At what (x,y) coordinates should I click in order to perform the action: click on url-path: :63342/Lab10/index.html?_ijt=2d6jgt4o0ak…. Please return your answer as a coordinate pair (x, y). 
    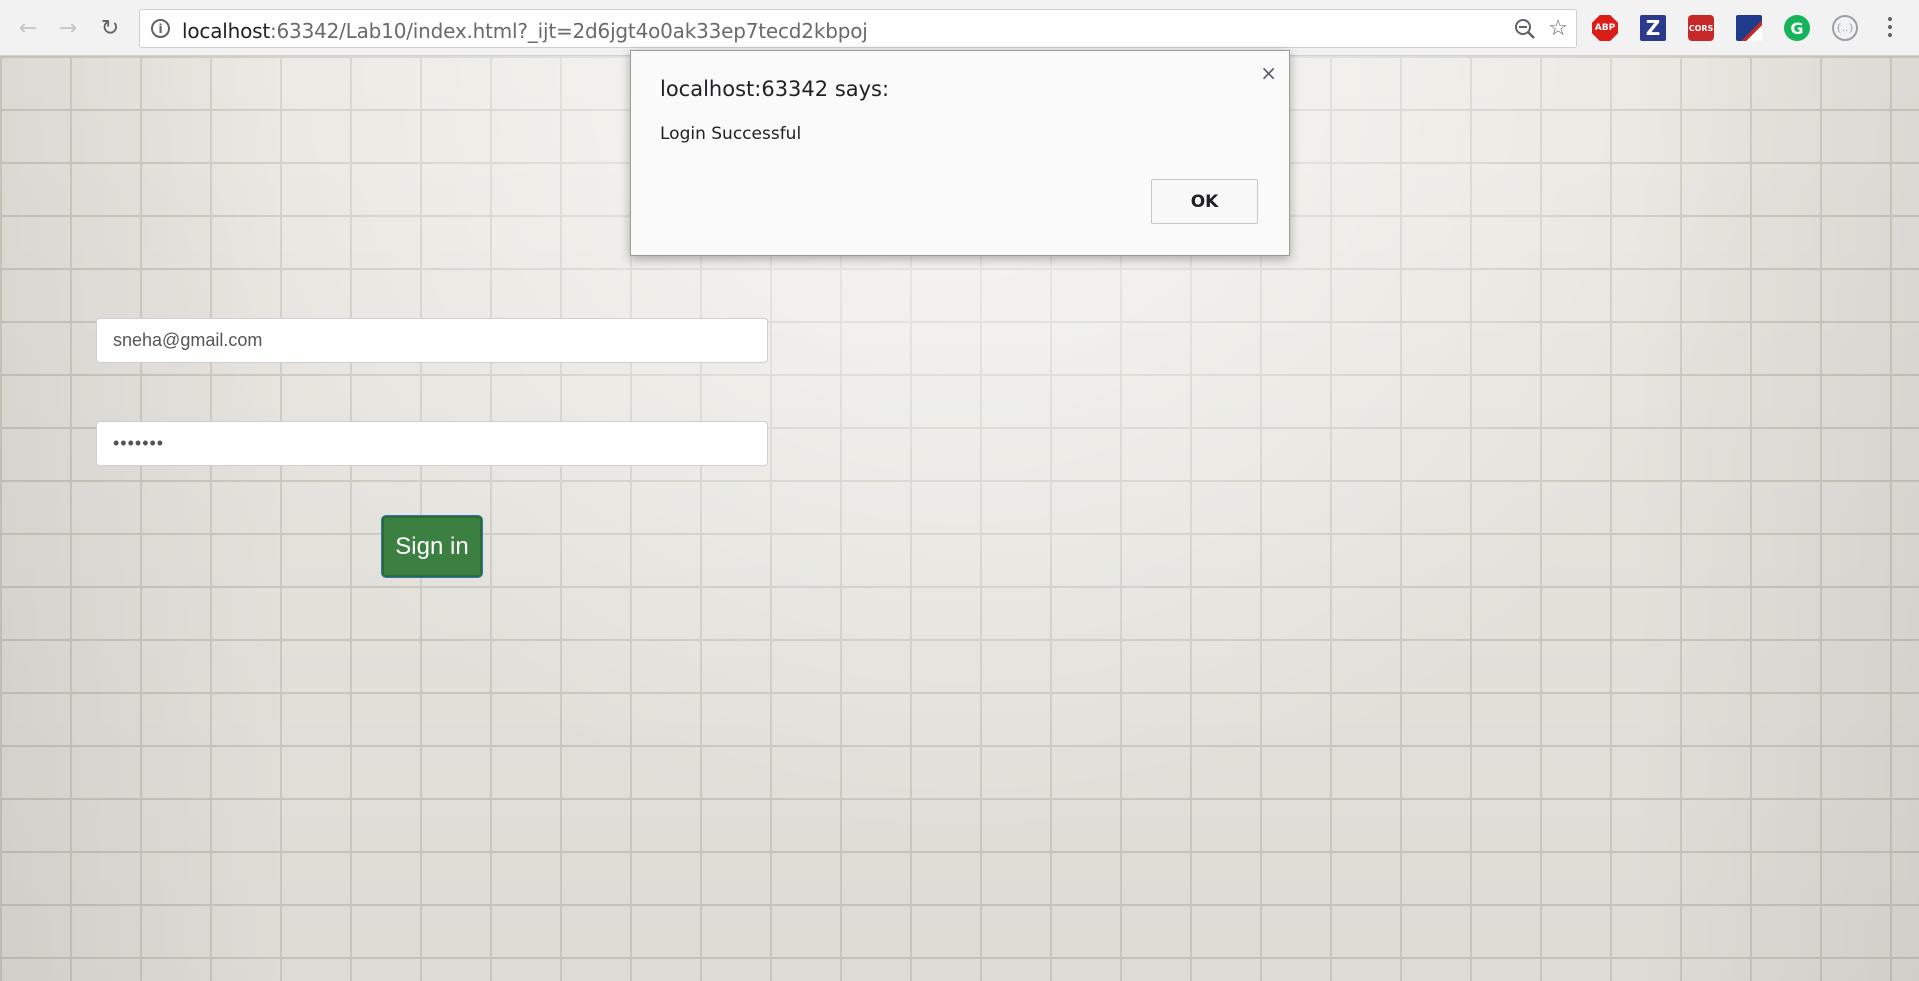
    Looking at the image, I should click on (568, 31).